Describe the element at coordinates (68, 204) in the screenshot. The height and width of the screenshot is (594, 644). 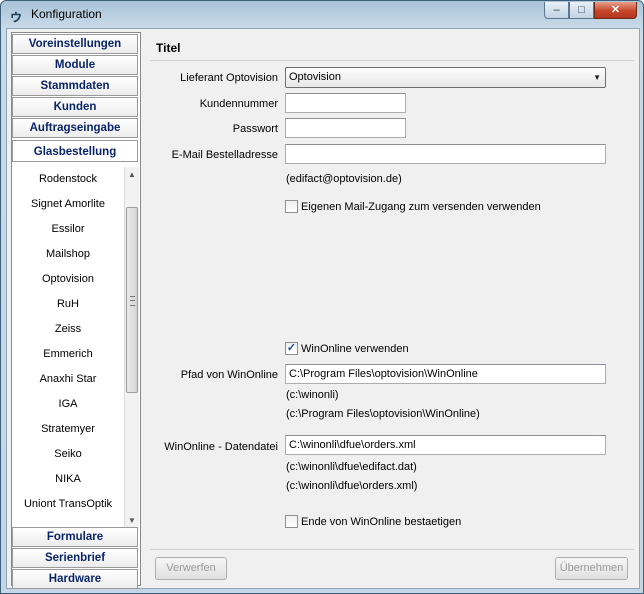
I see `list-item: Signet Amorlite` at that location.